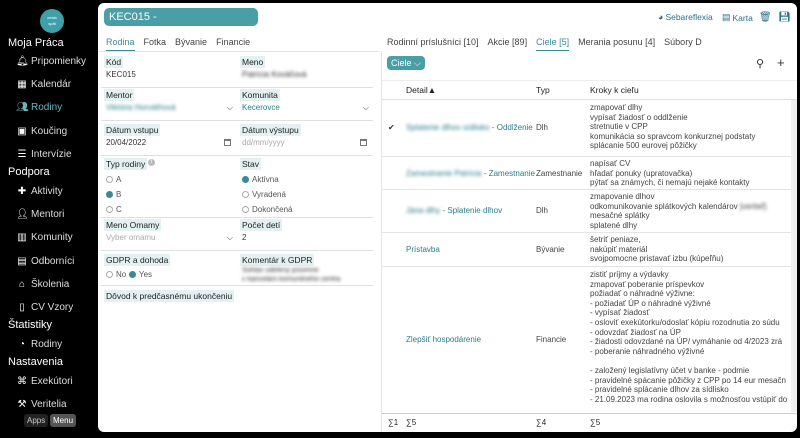 The width and height of the screenshot is (800, 438). Describe the element at coordinates (42, 284) in the screenshot. I see `sidebar-item-skolenia: ⌂ Školenia` at that location.